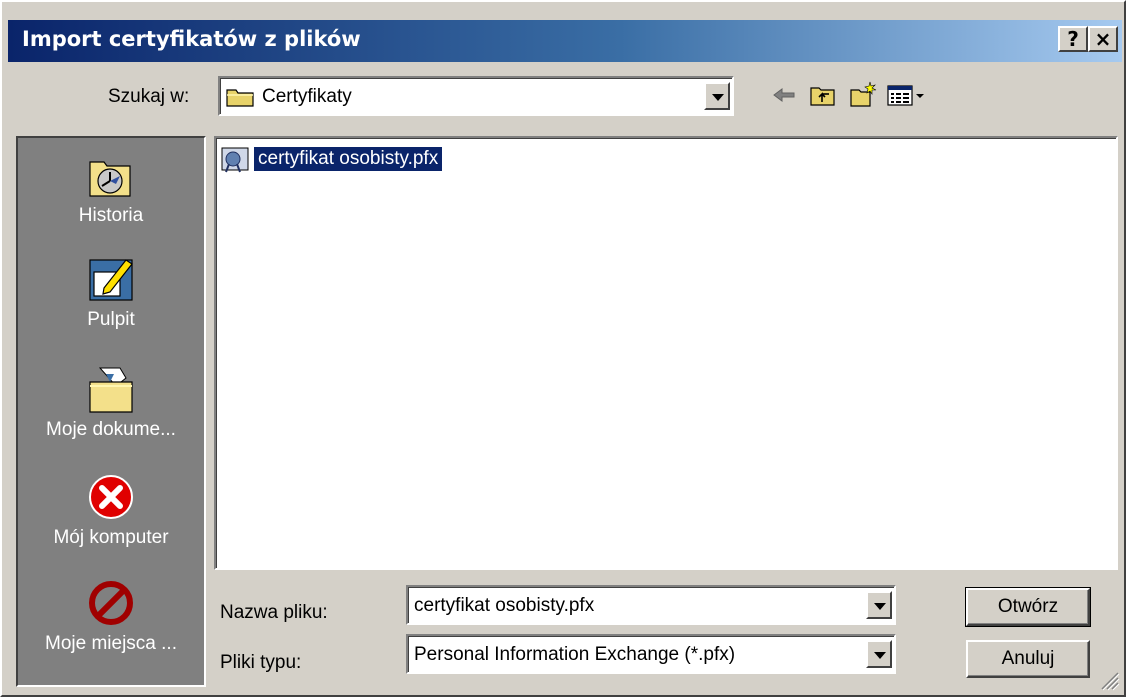 The width and height of the screenshot is (1126, 697). I want to click on up-folder-icon, so click(823, 95).